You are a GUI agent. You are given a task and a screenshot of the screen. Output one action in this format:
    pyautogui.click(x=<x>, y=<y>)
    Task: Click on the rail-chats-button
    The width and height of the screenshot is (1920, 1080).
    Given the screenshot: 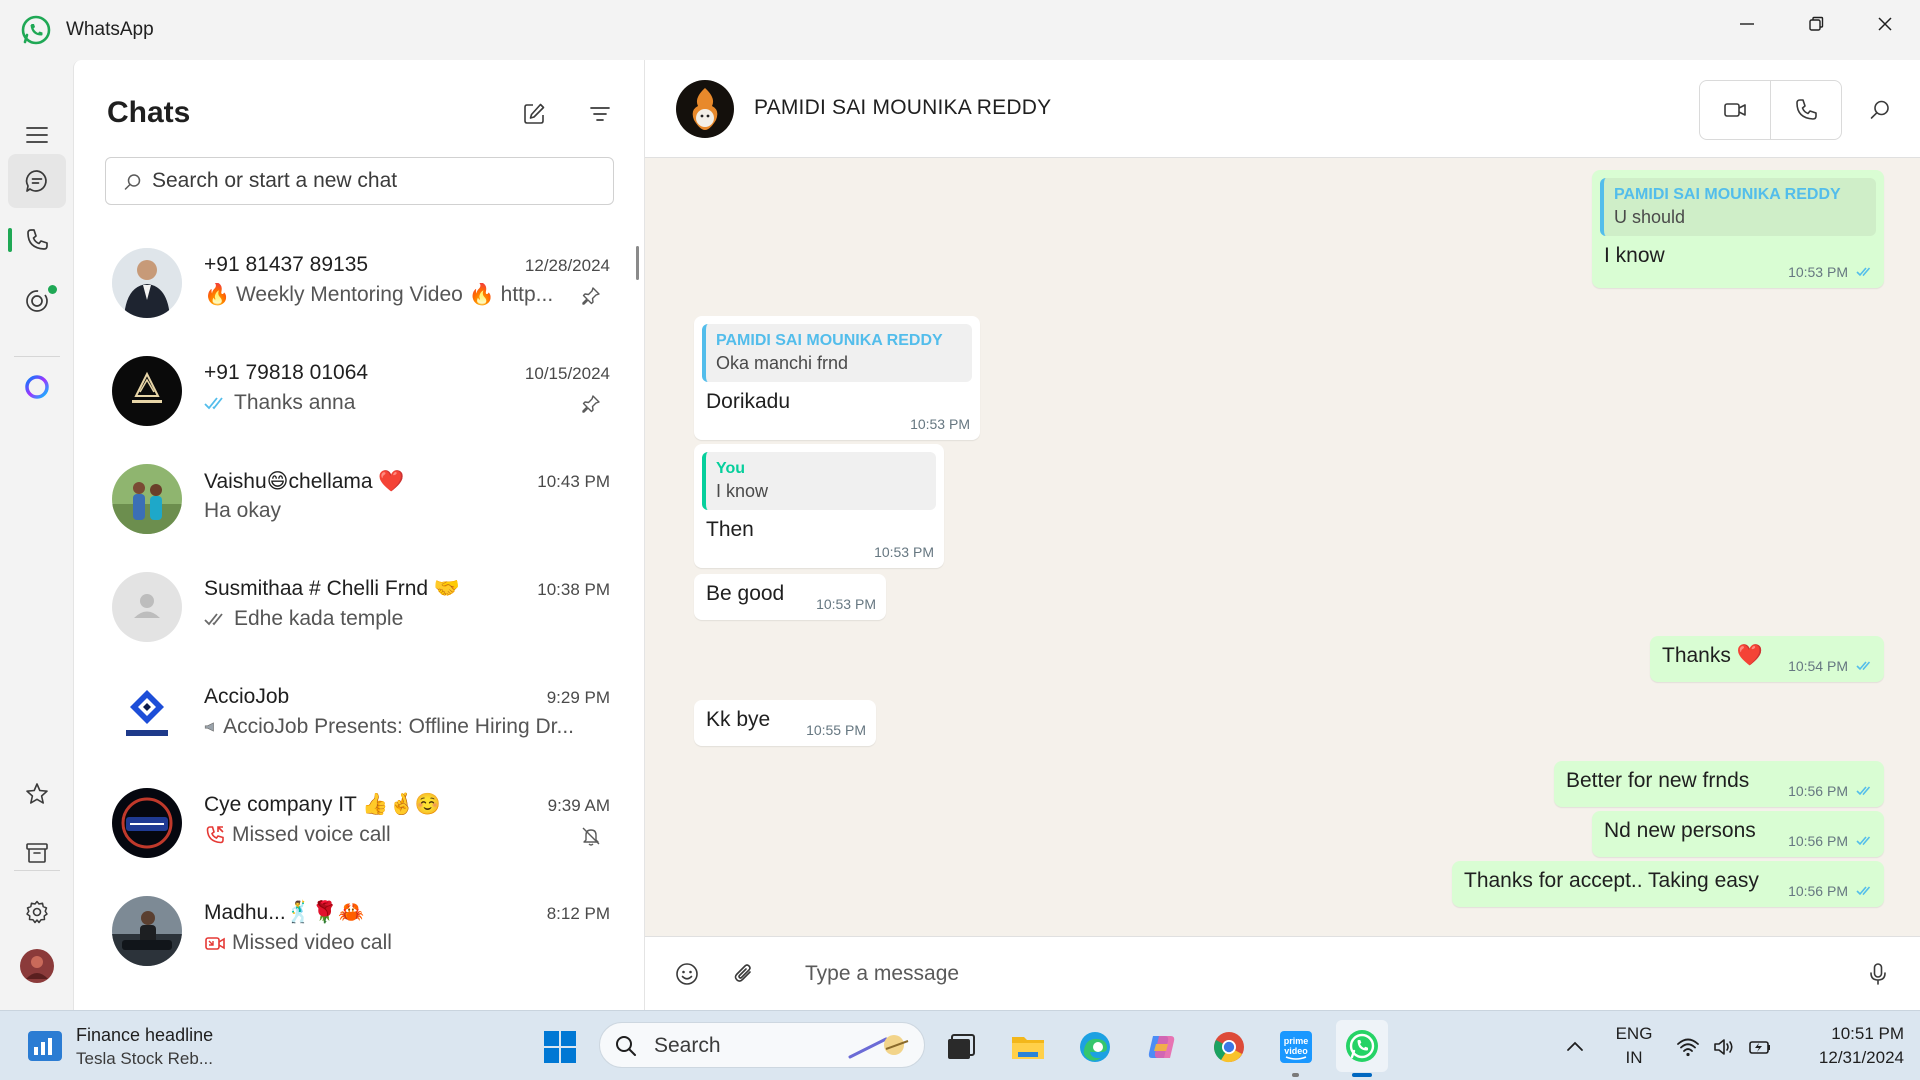 What is the action you would take?
    pyautogui.click(x=37, y=181)
    